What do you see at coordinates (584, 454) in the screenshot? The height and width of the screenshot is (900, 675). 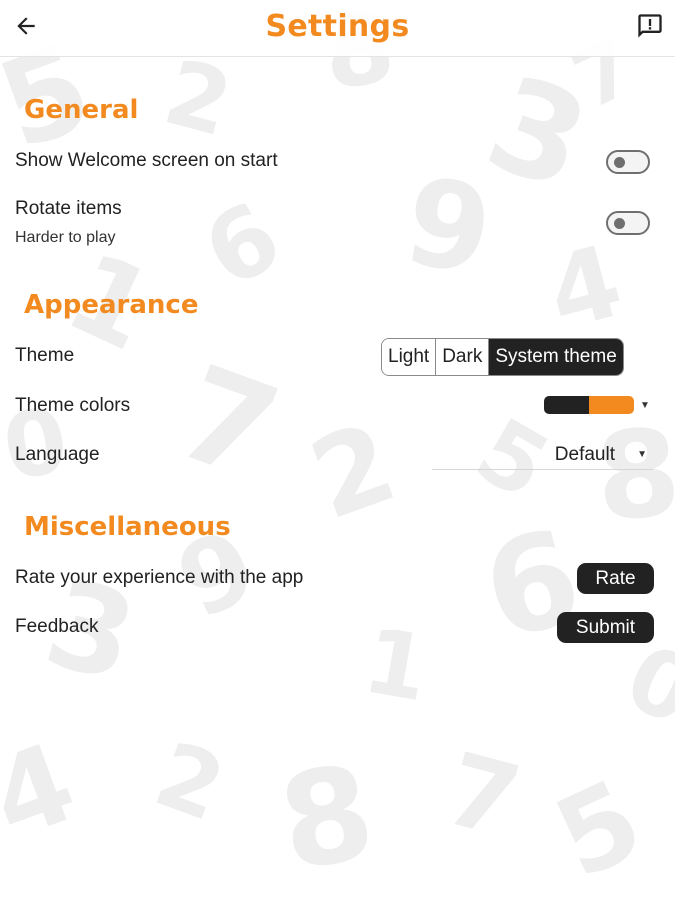 I see `language-value: Default` at bounding box center [584, 454].